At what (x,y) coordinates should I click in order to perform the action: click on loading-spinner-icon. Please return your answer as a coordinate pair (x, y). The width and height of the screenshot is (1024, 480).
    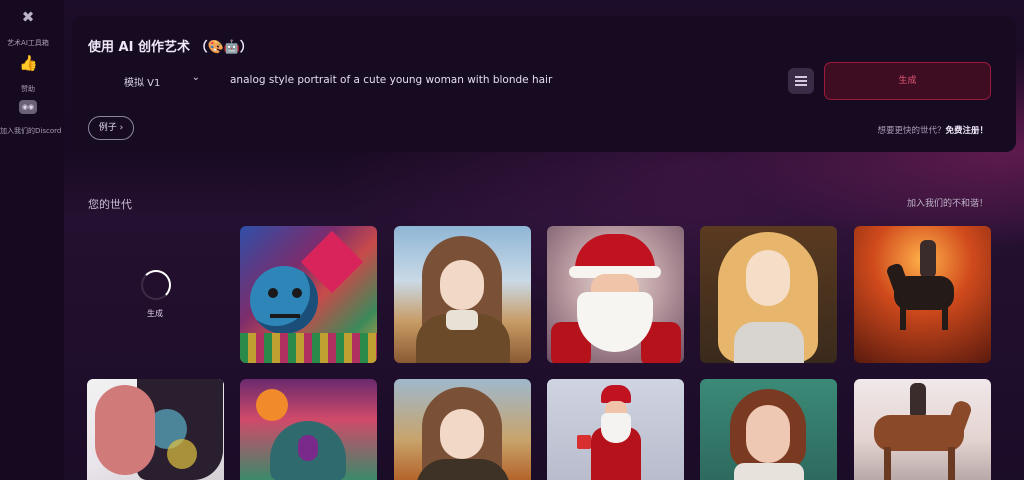
    Looking at the image, I should click on (156, 285).